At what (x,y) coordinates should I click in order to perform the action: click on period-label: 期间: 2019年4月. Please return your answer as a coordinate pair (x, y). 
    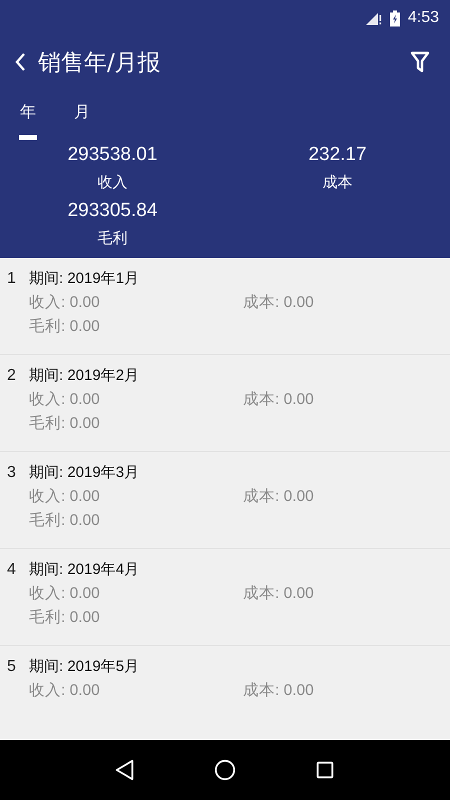
    Looking at the image, I should click on (84, 569).